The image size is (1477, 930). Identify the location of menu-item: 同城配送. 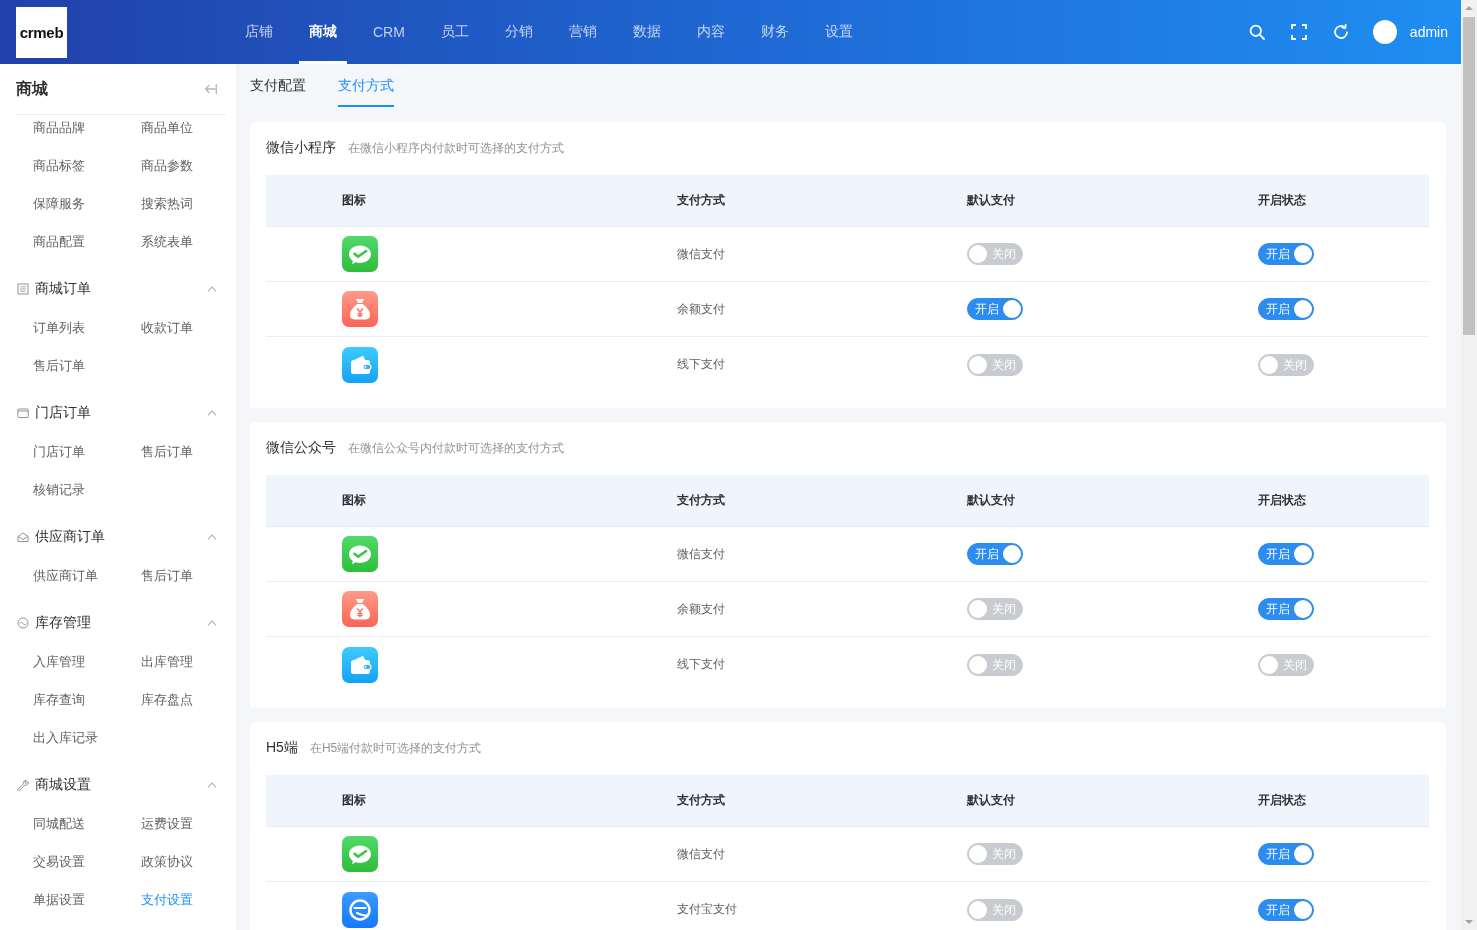
(59, 824).